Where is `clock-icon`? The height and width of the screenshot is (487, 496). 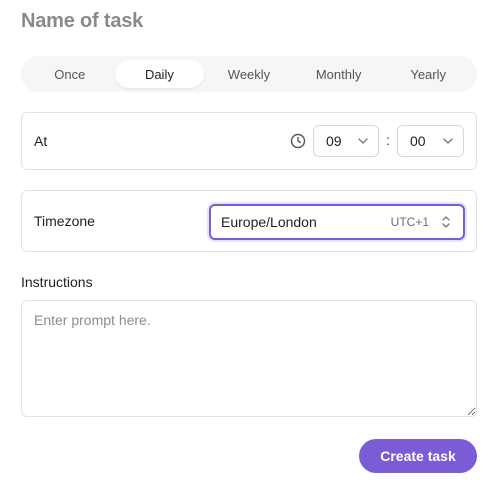 clock-icon is located at coordinates (298, 141).